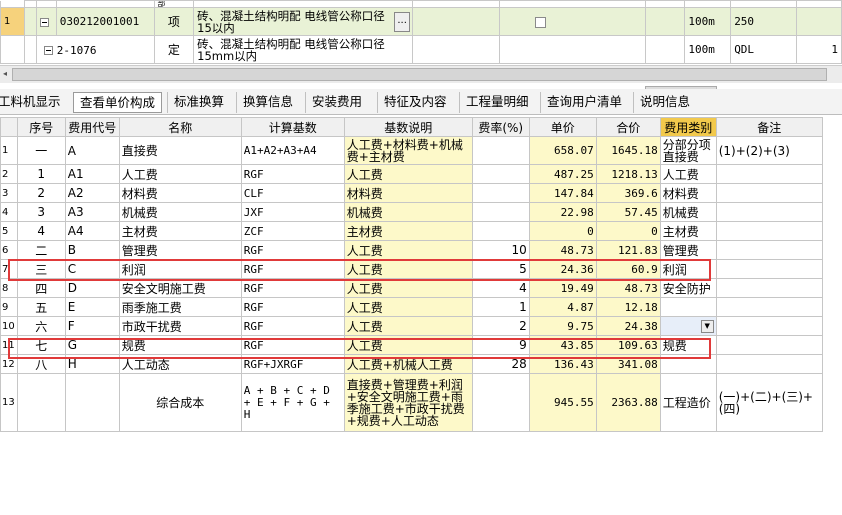 The width and height of the screenshot is (842, 515). What do you see at coordinates (628, 212) in the screenshot?
I see `total-cell: 57.45` at bounding box center [628, 212].